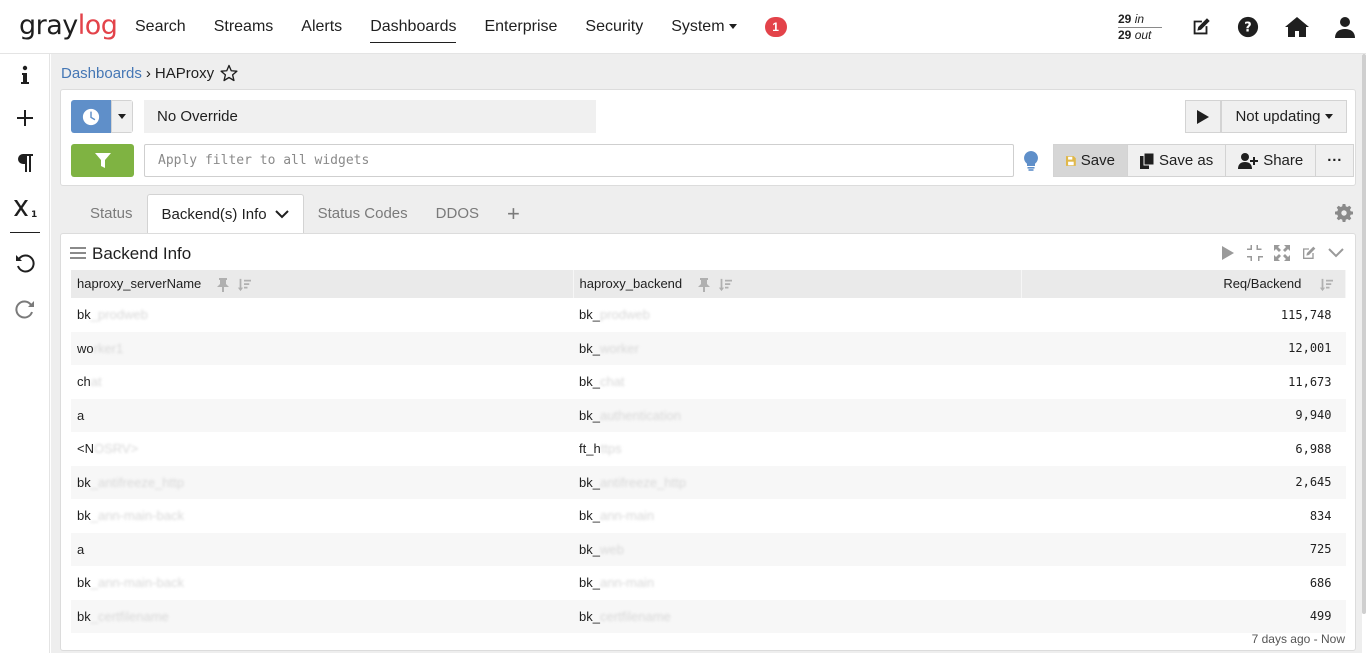 Image resolution: width=1366 pixels, height=653 pixels. I want to click on redo-icon, so click(25, 309).